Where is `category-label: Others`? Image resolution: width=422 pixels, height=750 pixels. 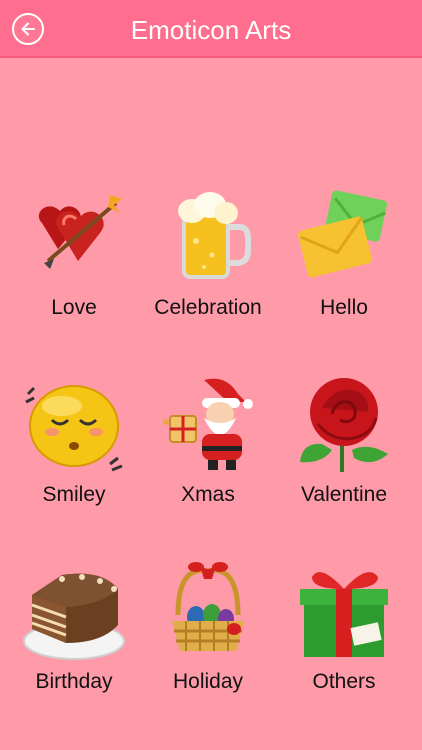
category-label: Others is located at coordinates (344, 681).